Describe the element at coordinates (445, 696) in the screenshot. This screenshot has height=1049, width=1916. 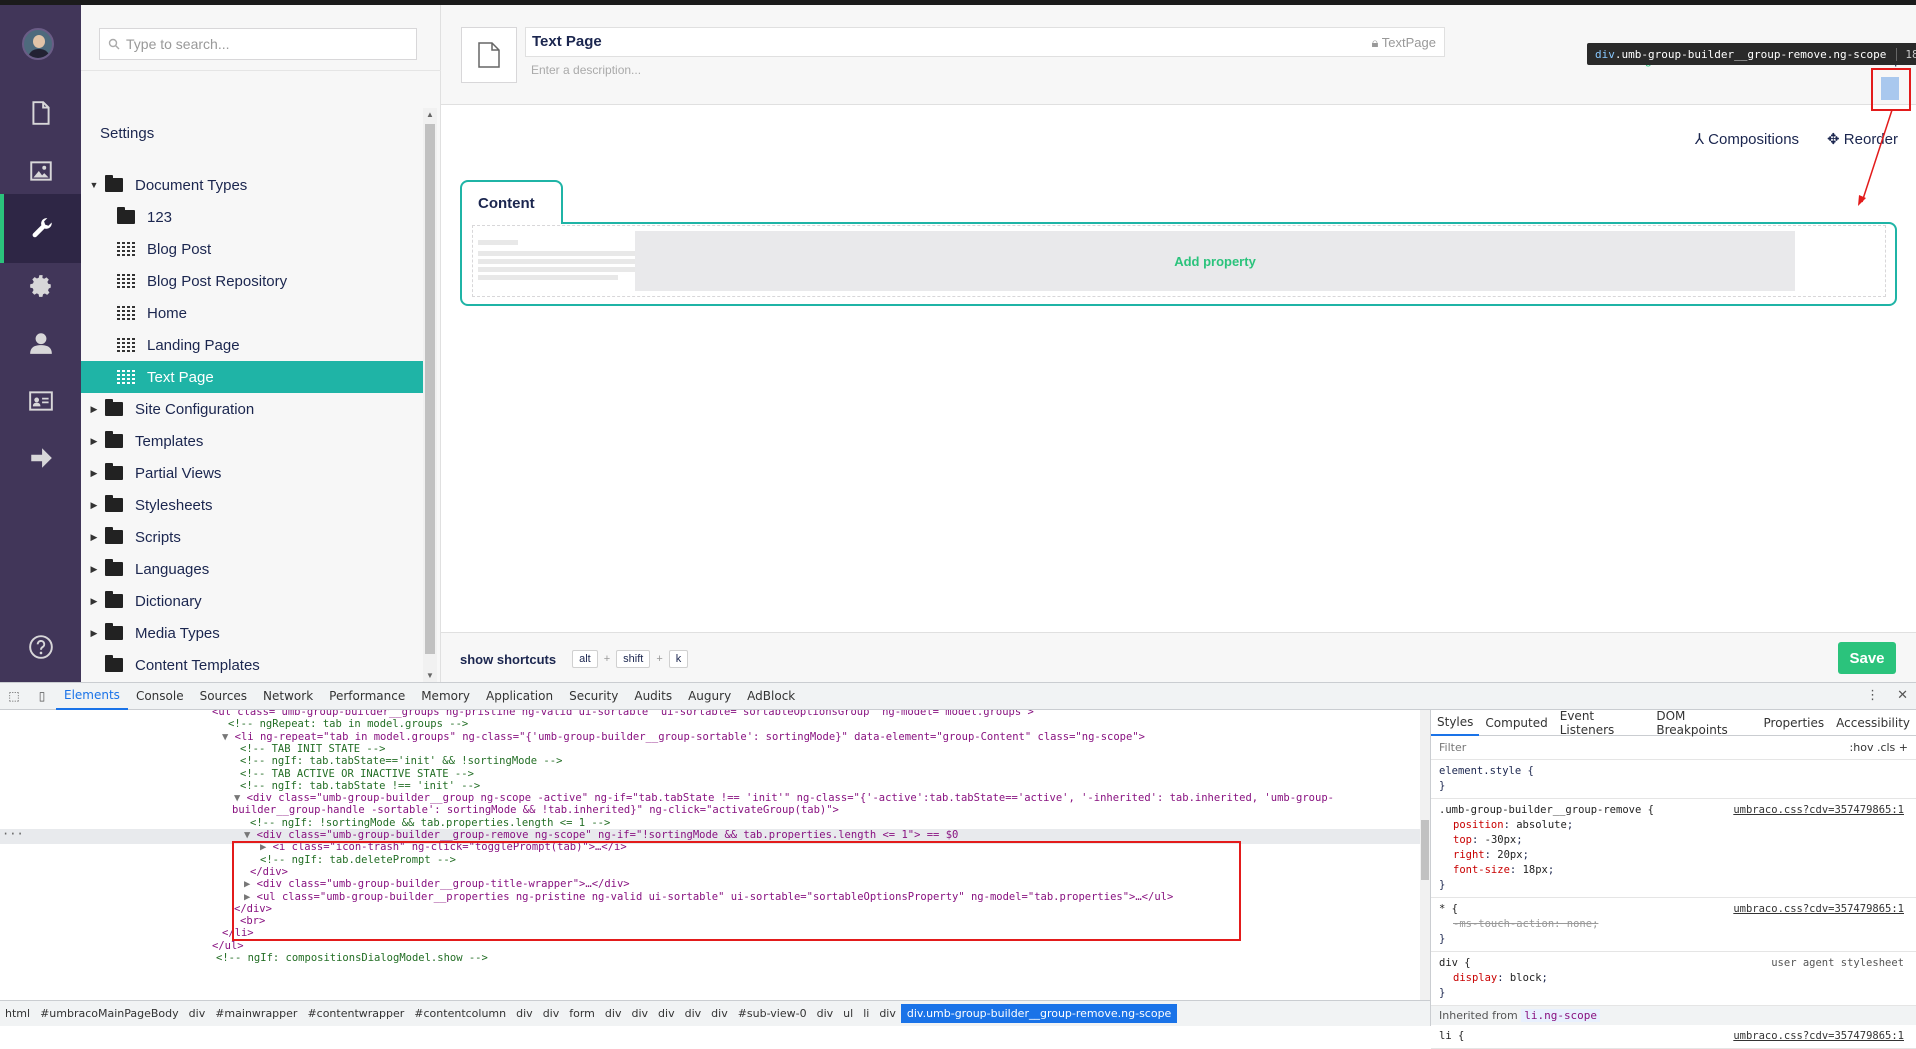
I see `devtools-tab: Memory` at that location.